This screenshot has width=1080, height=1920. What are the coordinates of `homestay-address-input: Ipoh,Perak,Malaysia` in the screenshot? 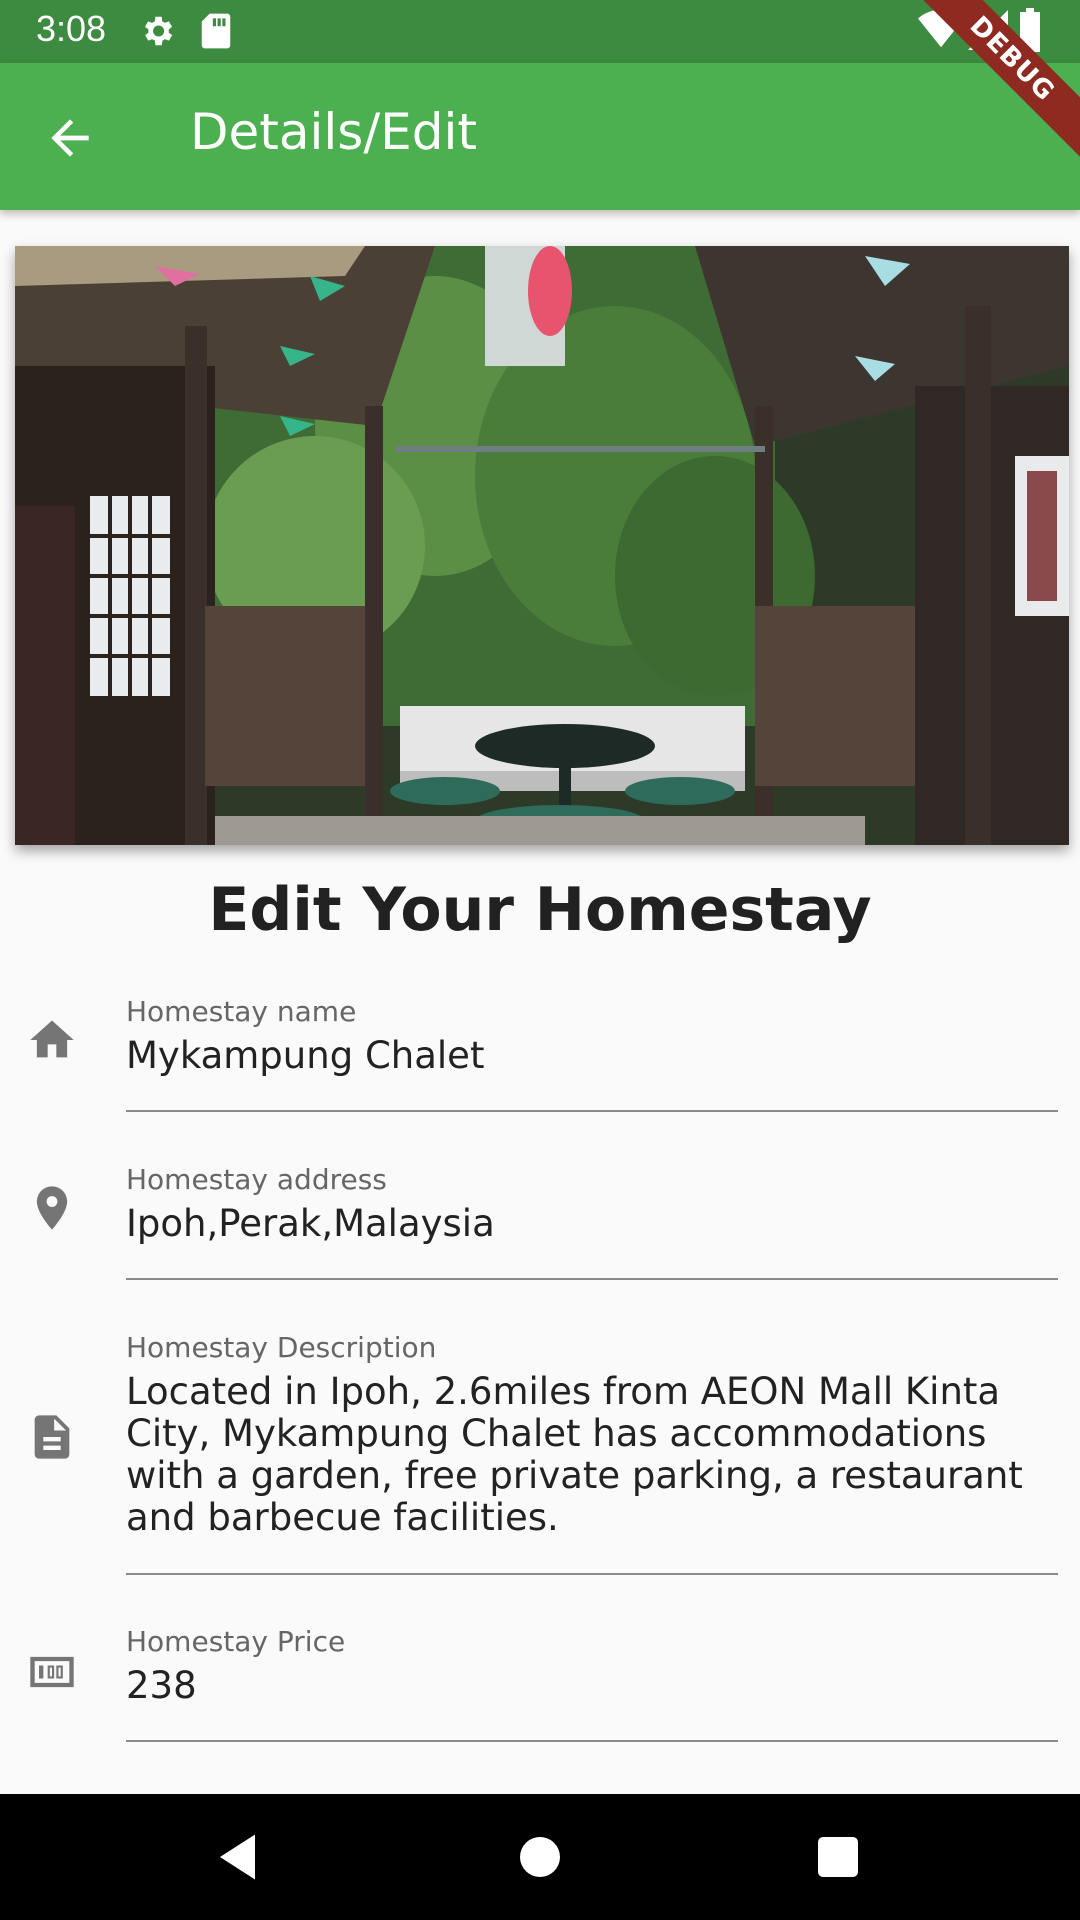 It's located at (591, 1224).